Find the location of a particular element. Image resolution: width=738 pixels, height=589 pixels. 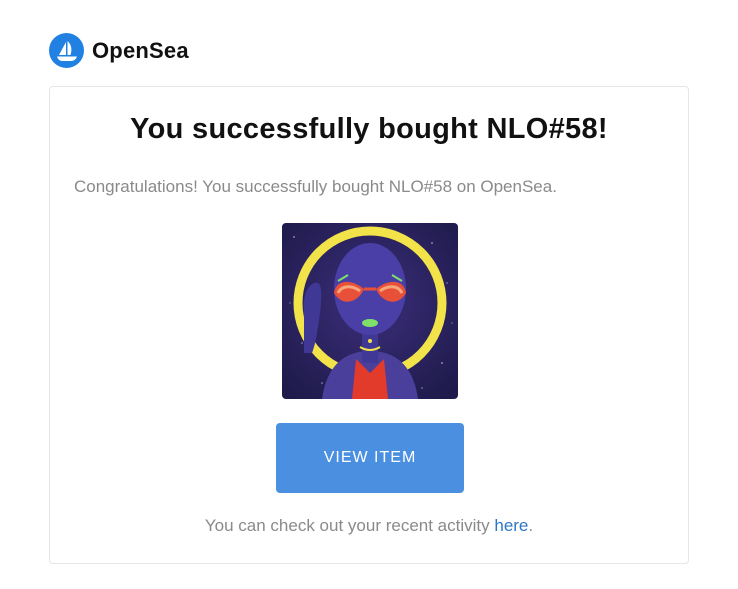

header: OpenSea is located at coordinates (119, 50).